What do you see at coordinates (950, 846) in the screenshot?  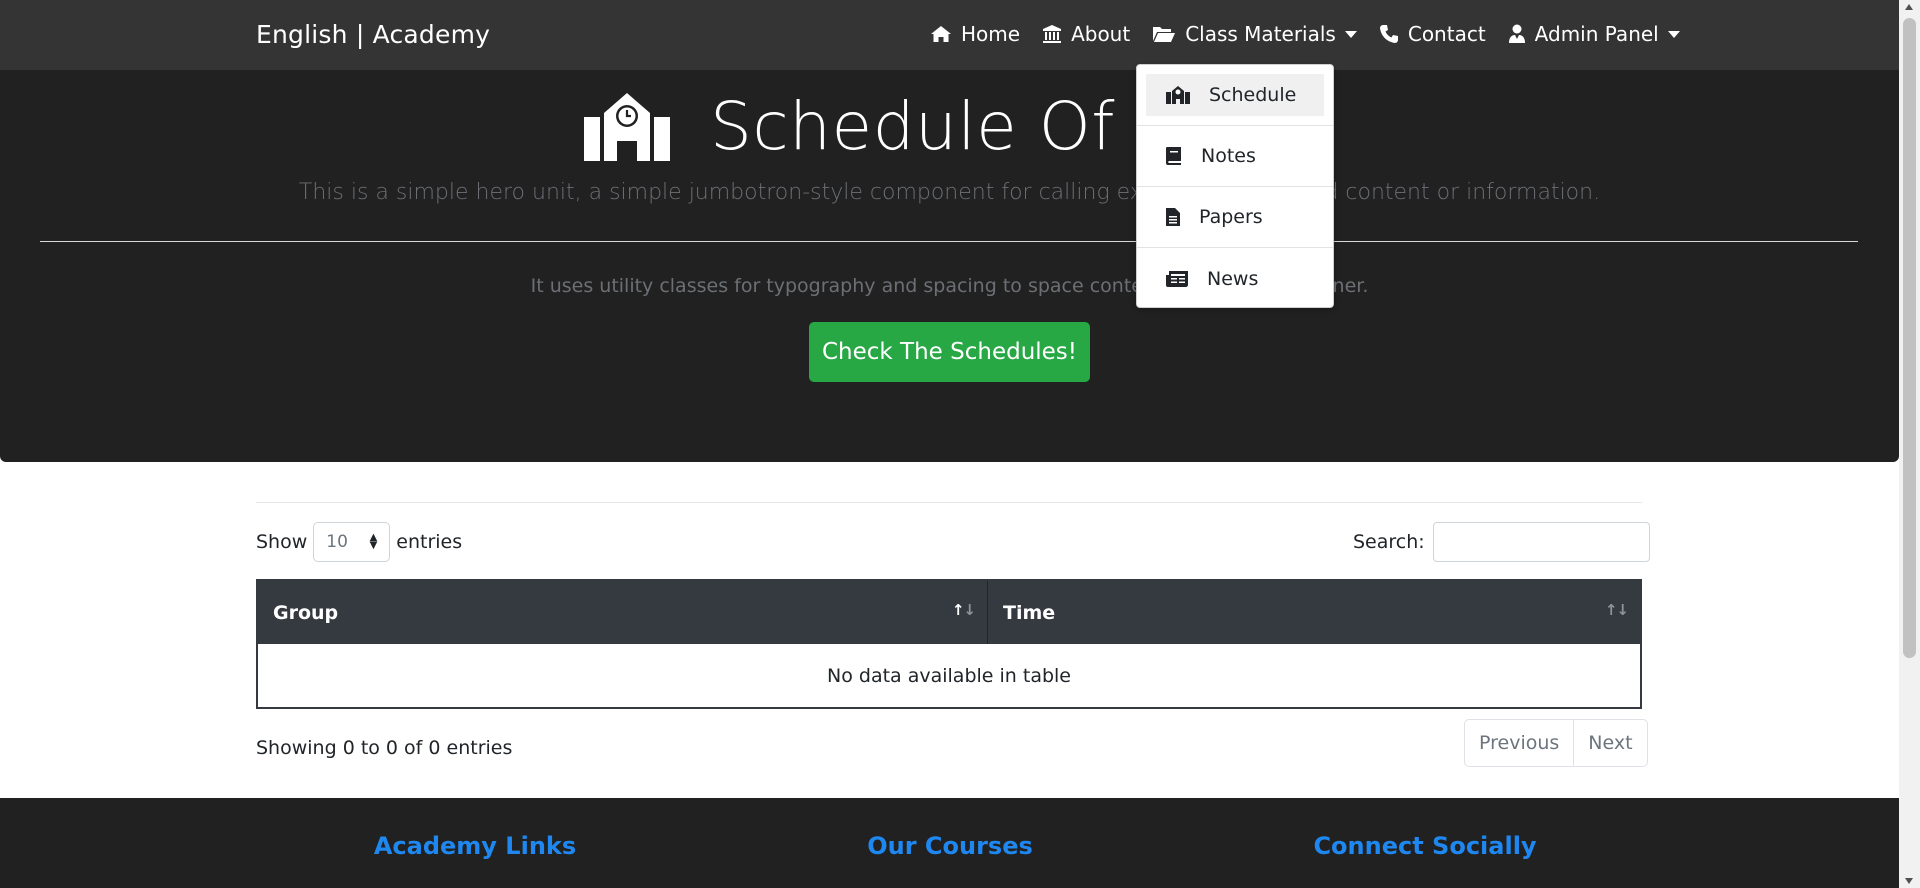 I see `footer-heading-our-courses: Our Courses` at bounding box center [950, 846].